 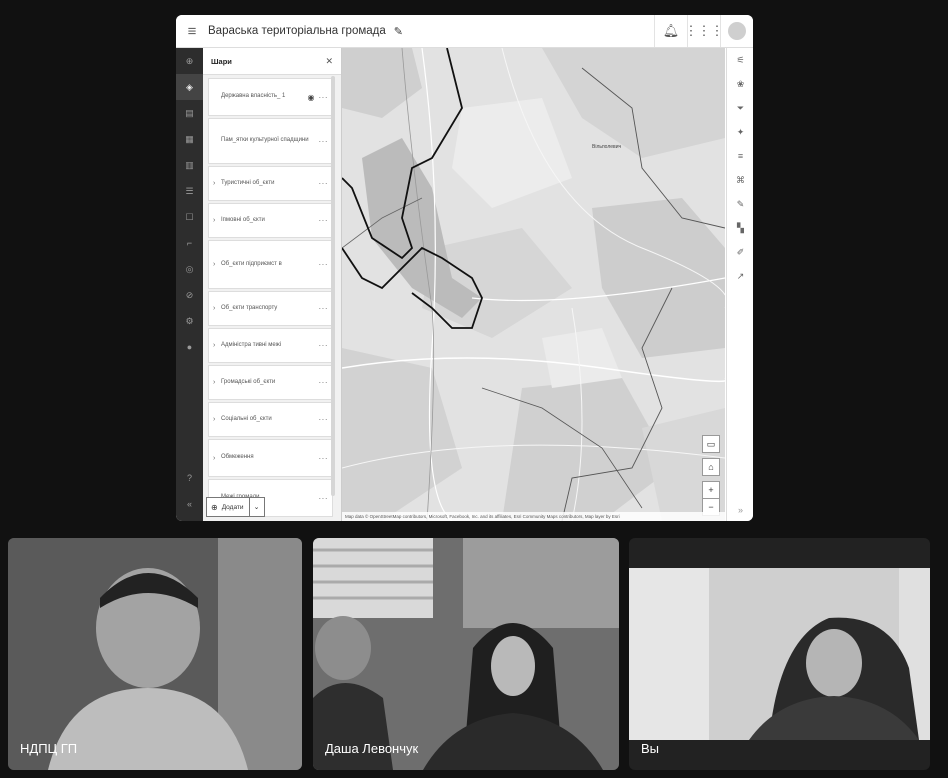 I want to click on sketch-icon: ⌐, so click(x=189, y=243).